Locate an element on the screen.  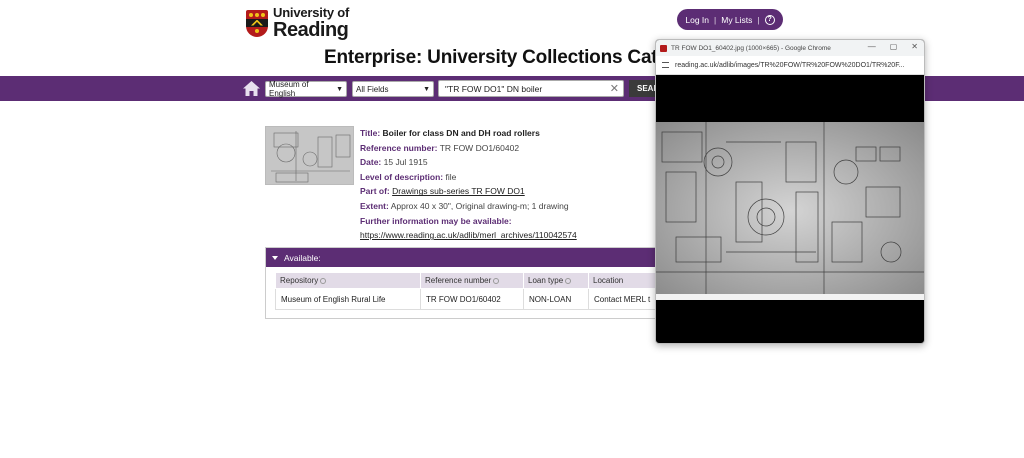
logo-line2: Reading is located at coordinates (311, 30).